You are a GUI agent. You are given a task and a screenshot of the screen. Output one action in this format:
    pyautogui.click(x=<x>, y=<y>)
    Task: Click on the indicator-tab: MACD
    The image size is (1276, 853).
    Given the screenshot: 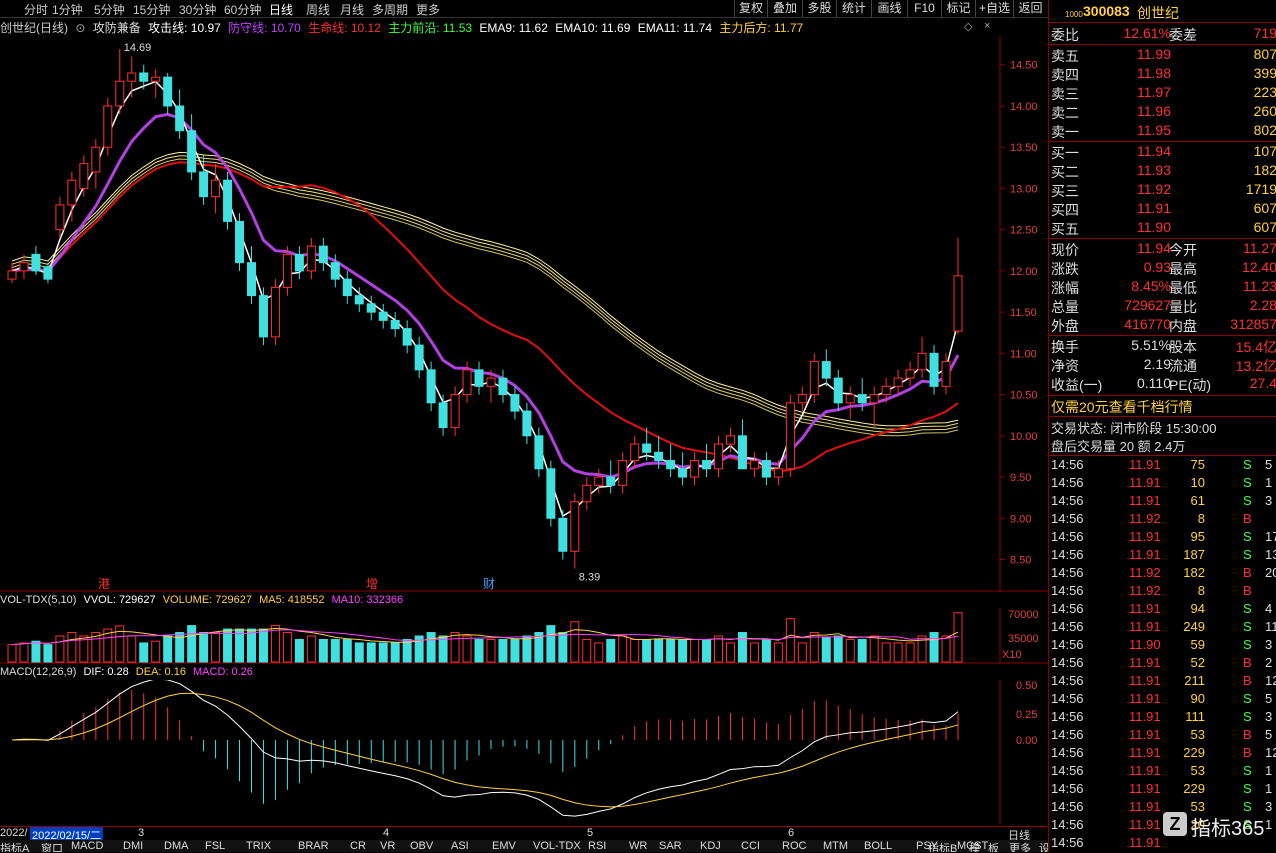 What is the action you would take?
    pyautogui.click(x=87, y=846)
    